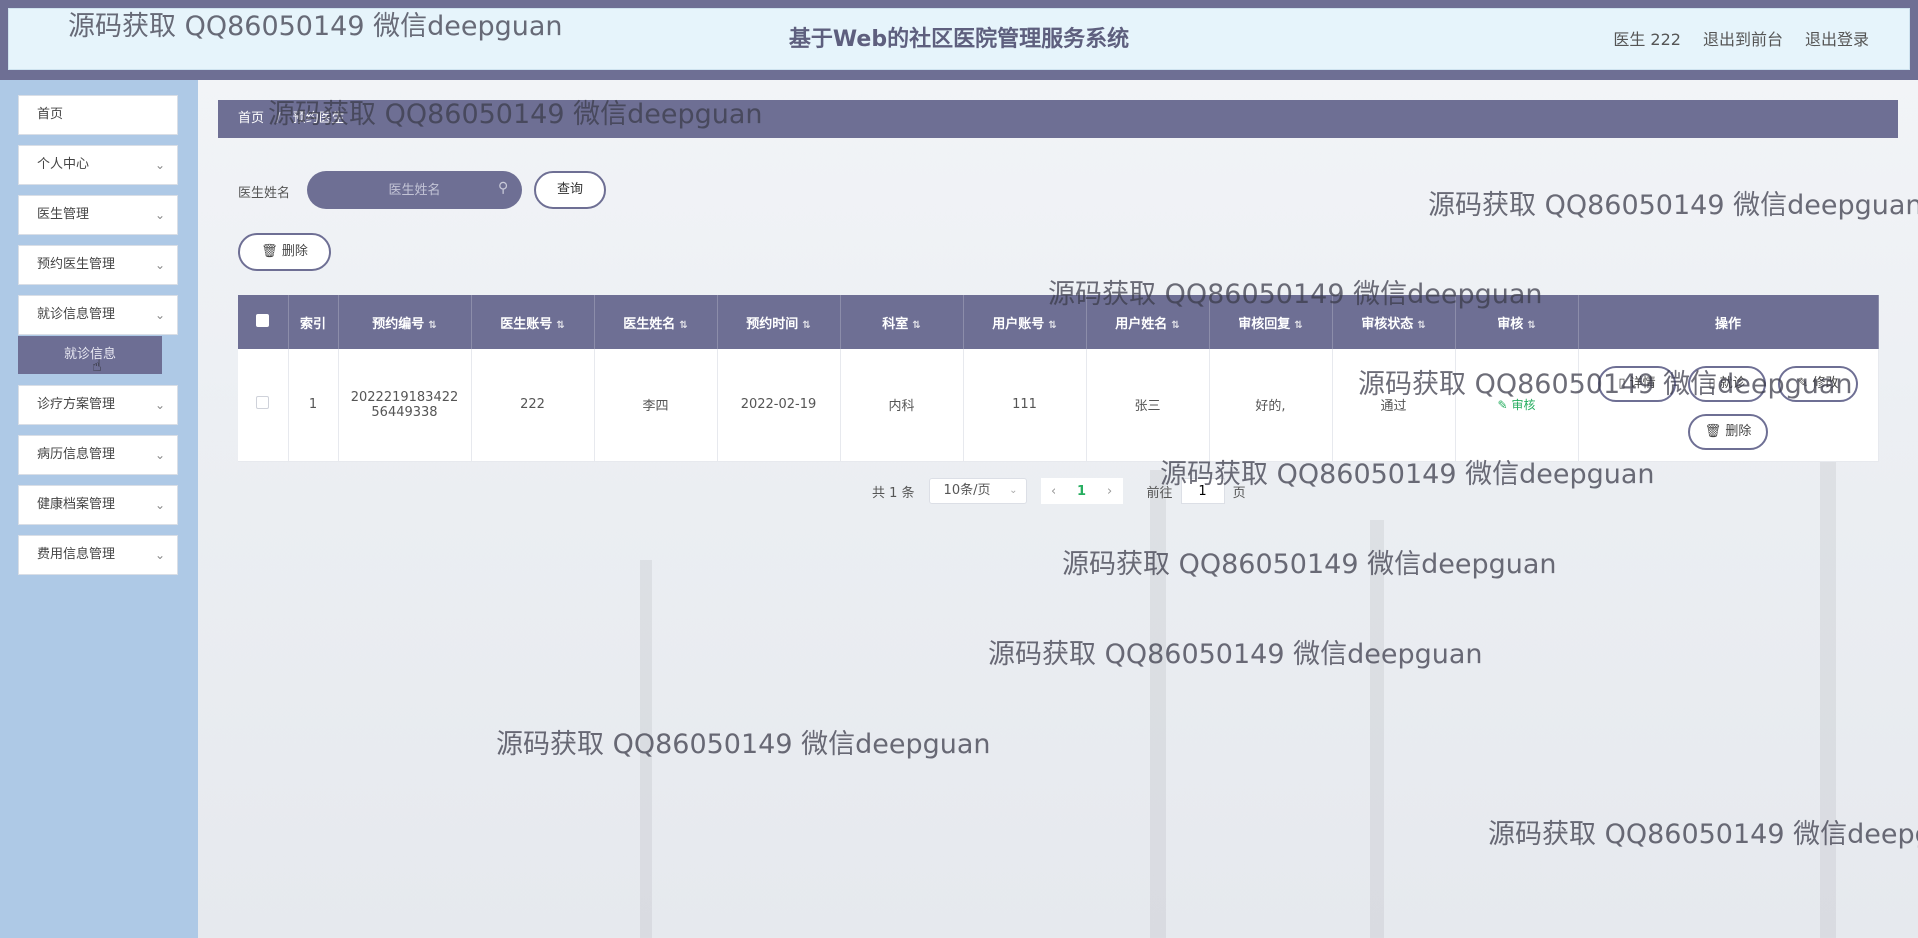 The height and width of the screenshot is (938, 1918). What do you see at coordinates (76, 454) in the screenshot?
I see `sidebar-item-label: 病历信息管理` at bounding box center [76, 454].